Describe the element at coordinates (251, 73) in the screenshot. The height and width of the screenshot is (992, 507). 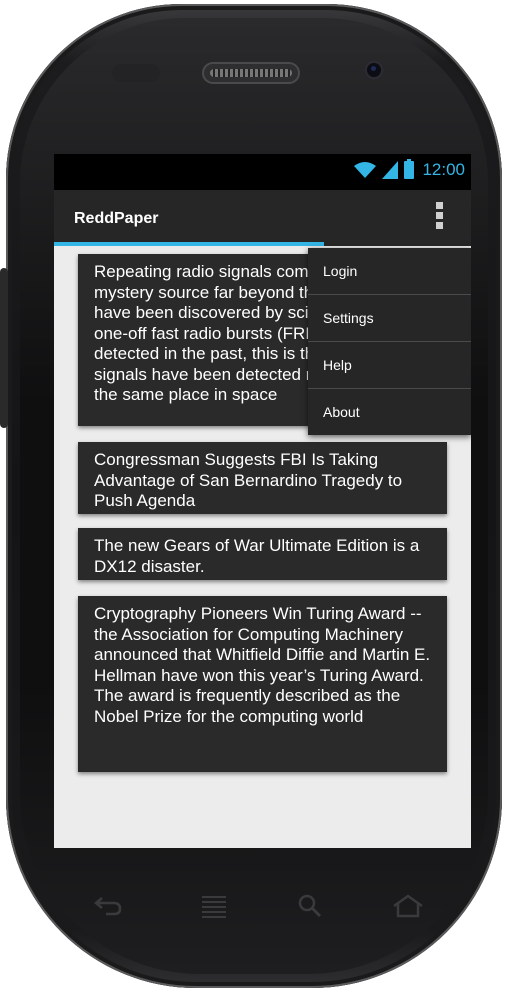
I see `earpiece-speaker` at that location.